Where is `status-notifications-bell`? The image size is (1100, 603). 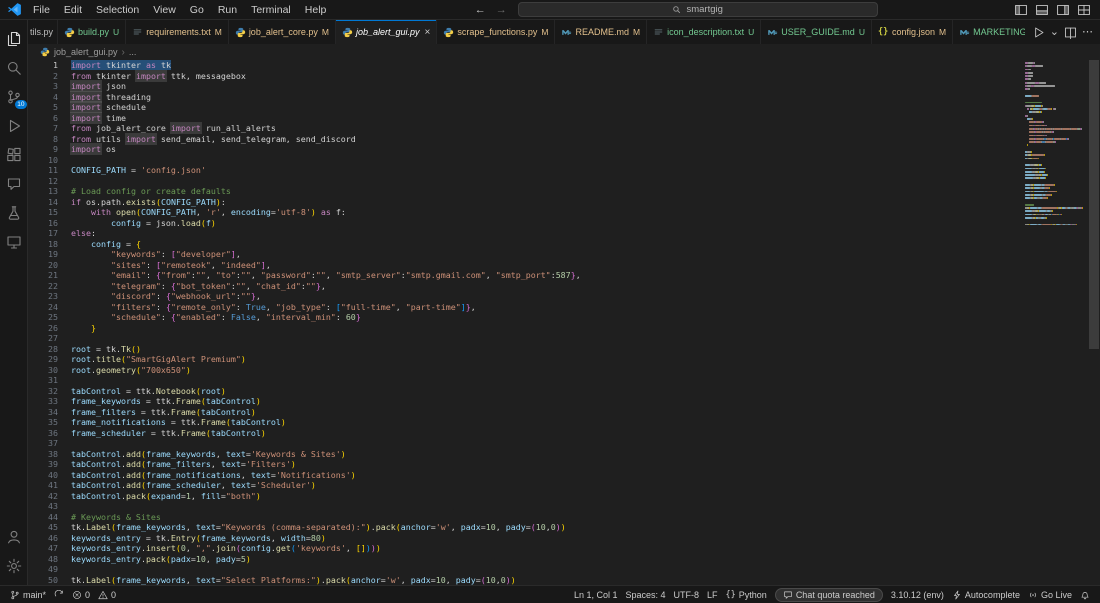 status-notifications-bell is located at coordinates (1085, 594).